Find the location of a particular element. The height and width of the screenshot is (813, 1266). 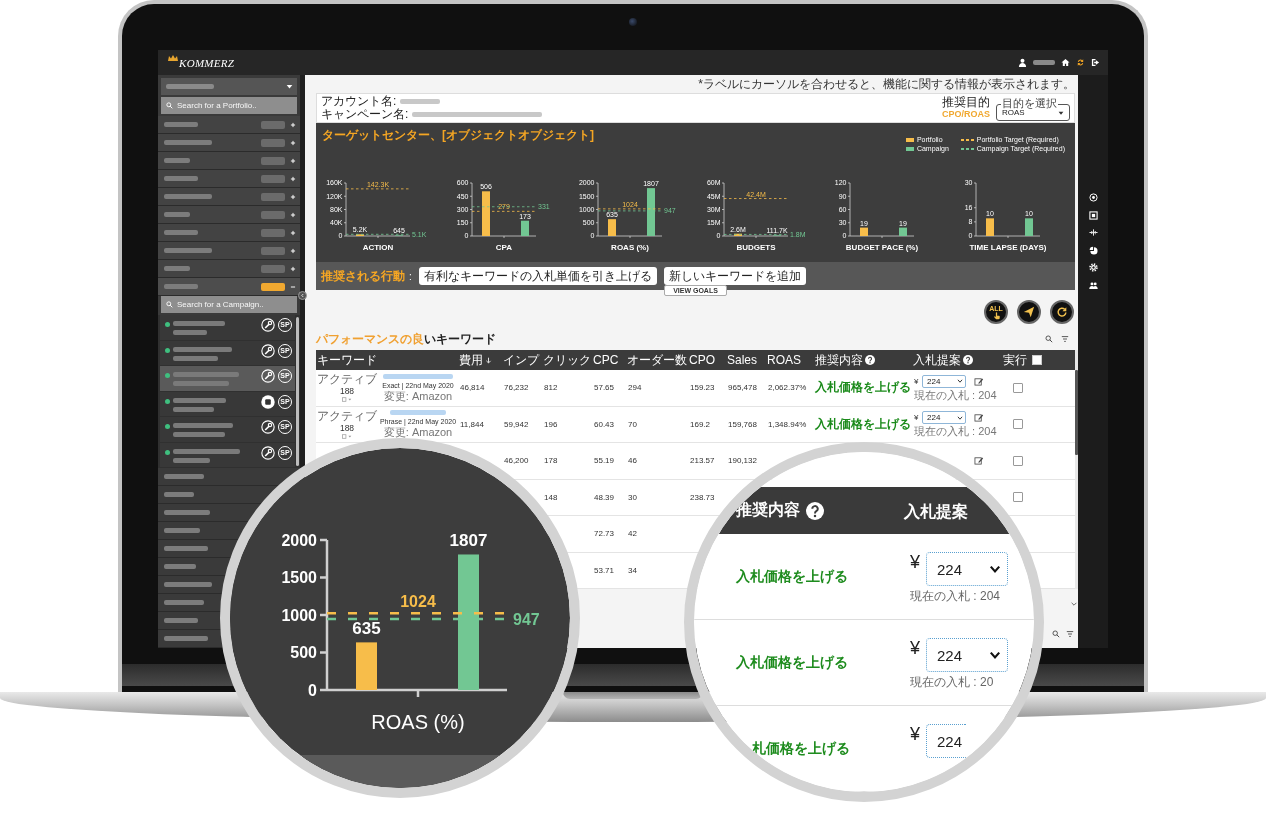

target-icon is located at coordinates (1093, 197).